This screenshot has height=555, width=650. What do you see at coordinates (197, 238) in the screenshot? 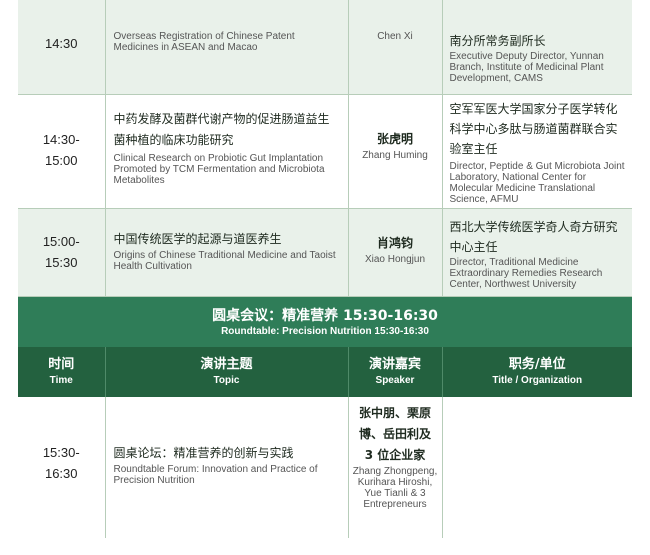
I see `topic-cn: 中国传统医学的起源与道医养生` at bounding box center [197, 238].